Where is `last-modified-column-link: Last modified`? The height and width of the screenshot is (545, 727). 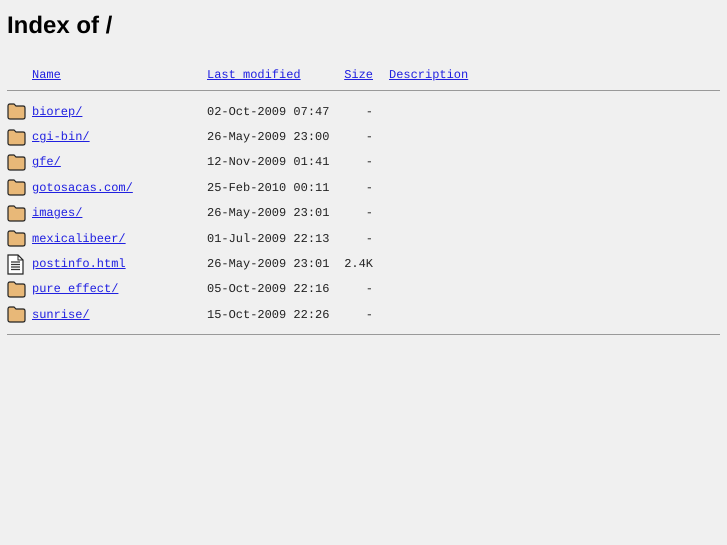 last-modified-column-link: Last modified is located at coordinates (254, 75).